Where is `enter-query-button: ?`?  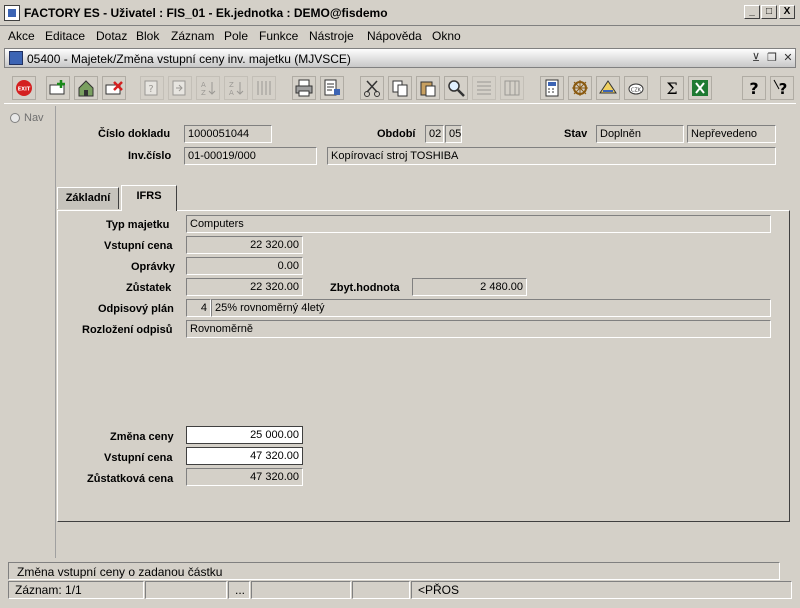
enter-query-button: ? is located at coordinates (152, 88).